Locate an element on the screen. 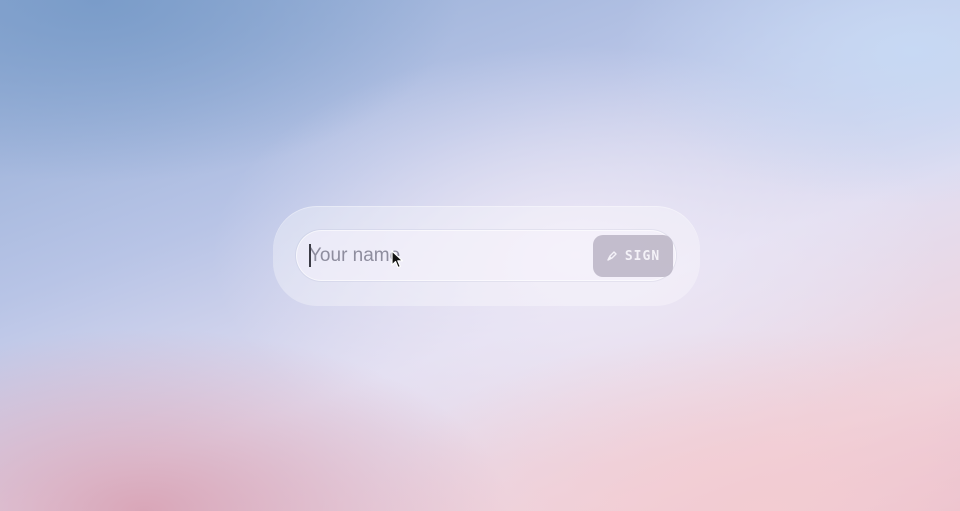  sign-button: SIGN is located at coordinates (633, 256).